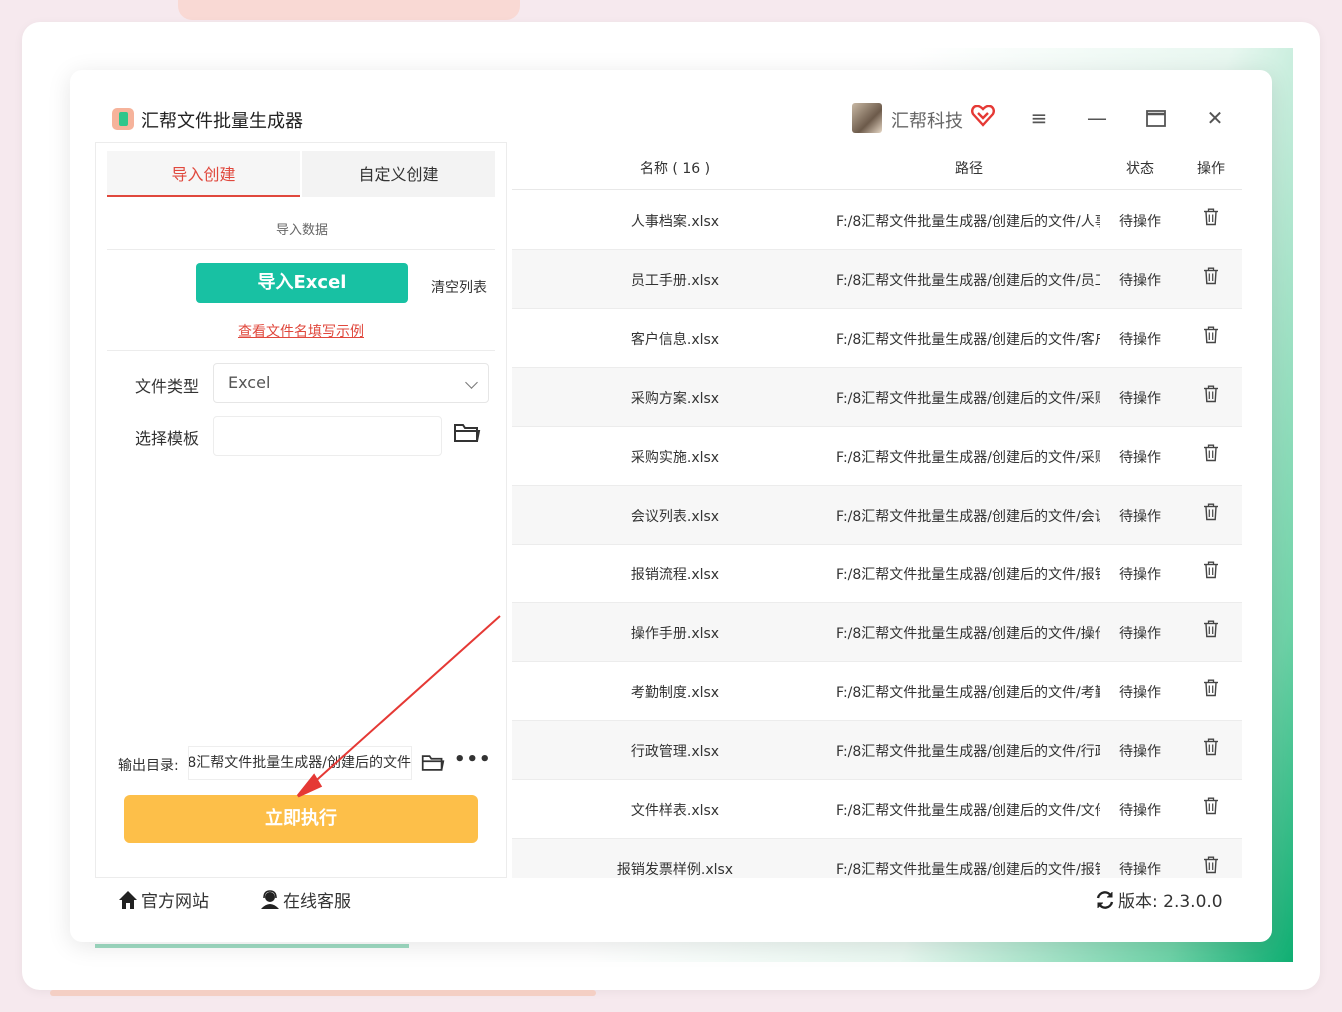 The image size is (1342, 1012). What do you see at coordinates (1039, 118) in the screenshot?
I see `menu-icon: ≡` at bounding box center [1039, 118].